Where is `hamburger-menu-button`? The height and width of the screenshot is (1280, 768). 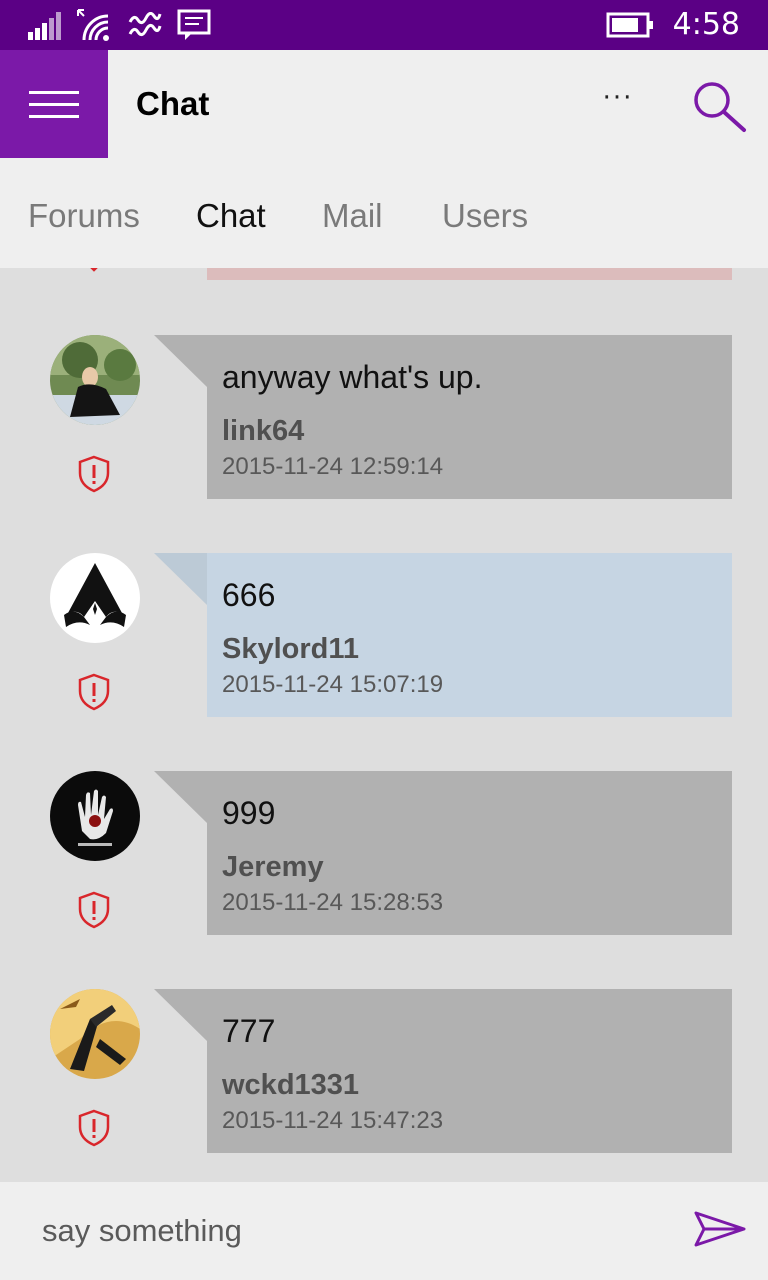 hamburger-menu-button is located at coordinates (54, 104).